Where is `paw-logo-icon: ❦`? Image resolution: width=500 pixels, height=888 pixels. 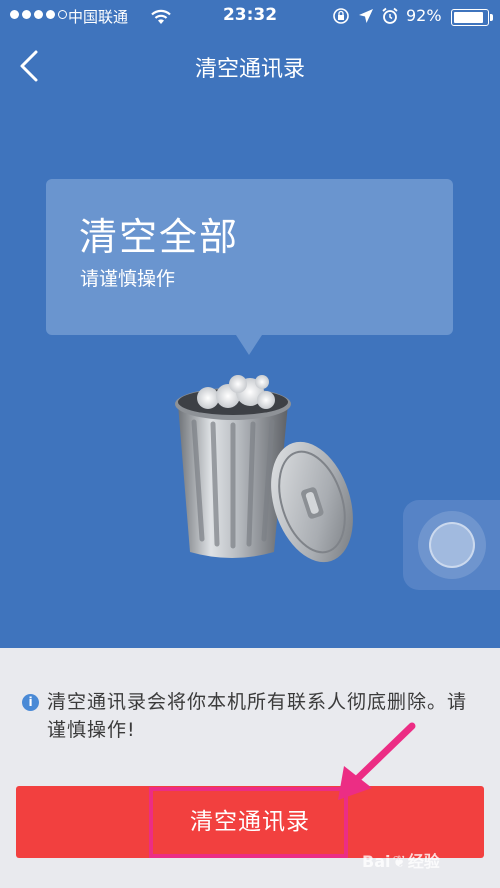
paw-logo-icon: ❦ is located at coordinates (399, 861).